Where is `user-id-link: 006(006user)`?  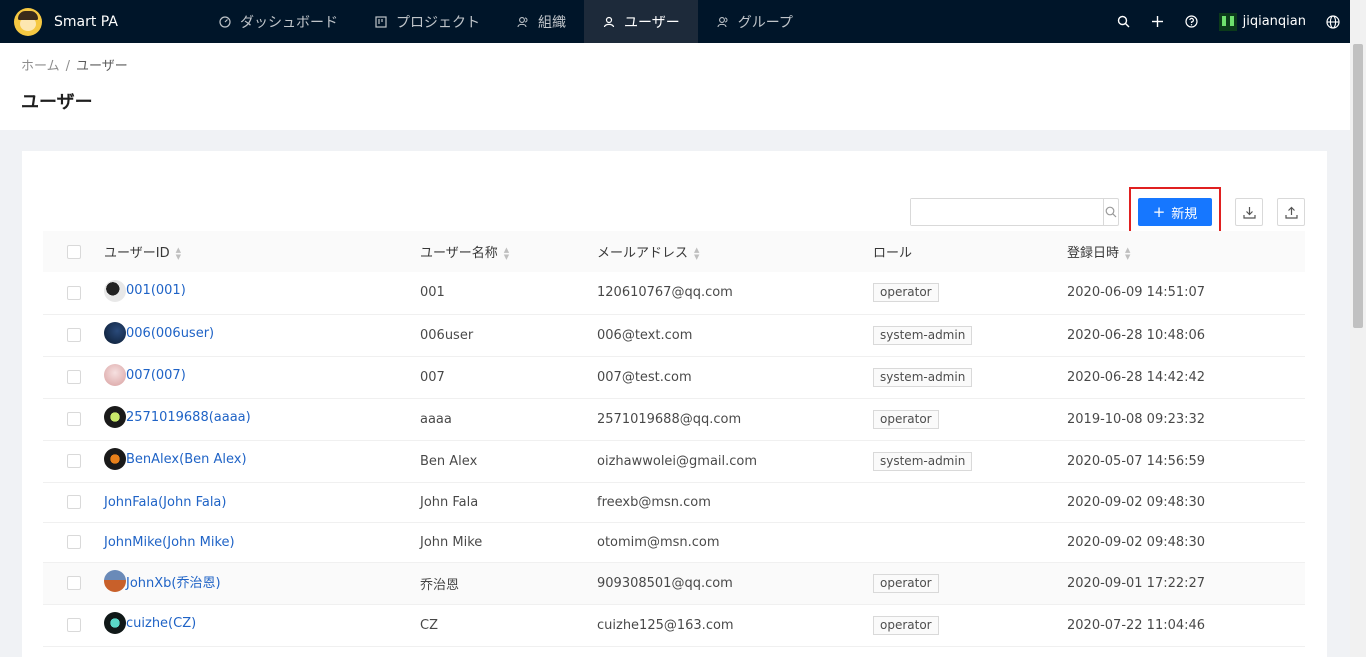 user-id-link: 006(006user) is located at coordinates (159, 333).